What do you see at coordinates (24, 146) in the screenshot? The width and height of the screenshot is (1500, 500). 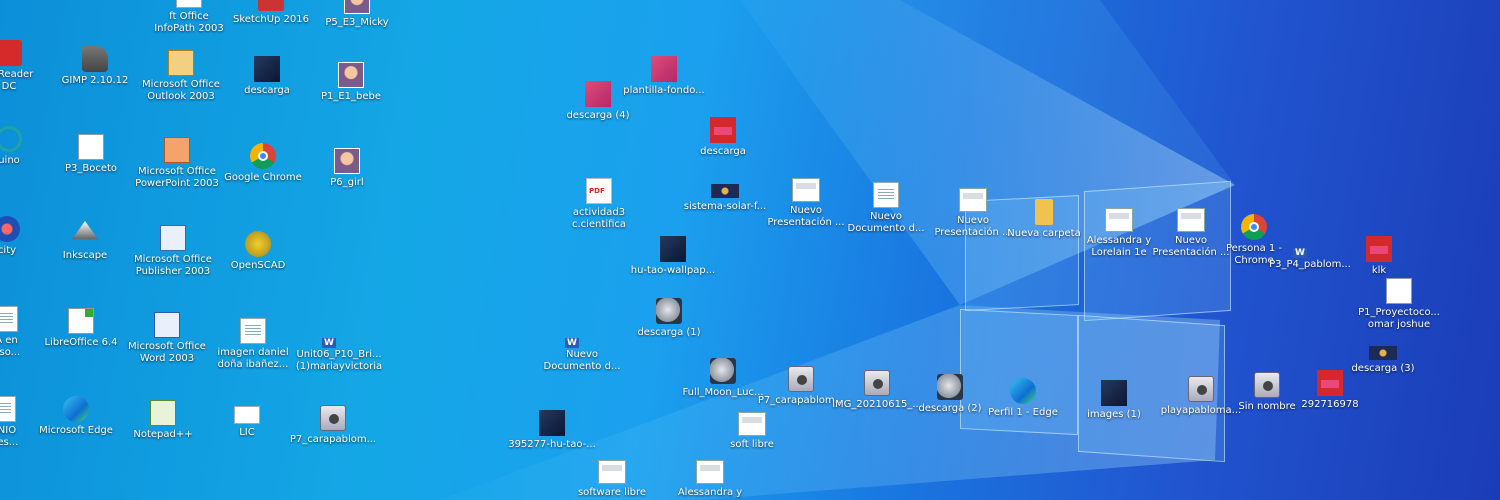 I see `desktop-icon: uino` at bounding box center [24, 146].